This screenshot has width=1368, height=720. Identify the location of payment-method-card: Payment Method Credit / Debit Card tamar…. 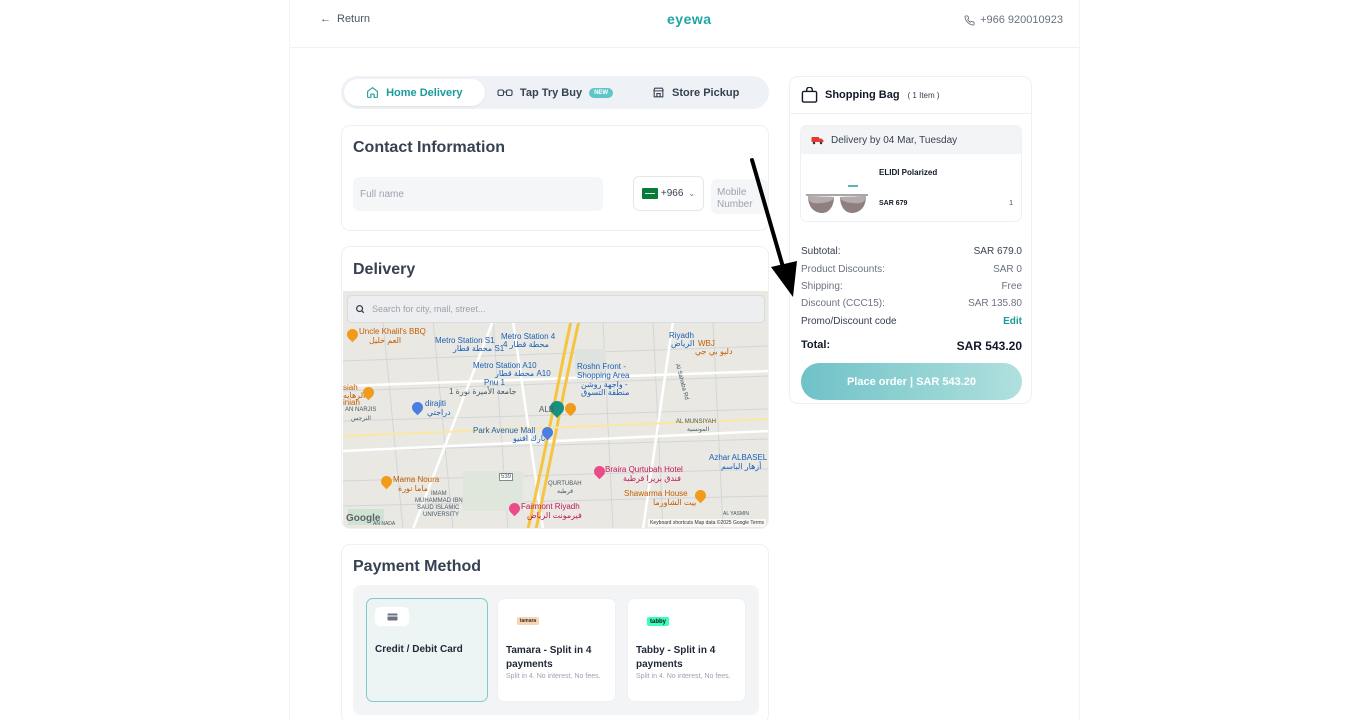
(555, 632).